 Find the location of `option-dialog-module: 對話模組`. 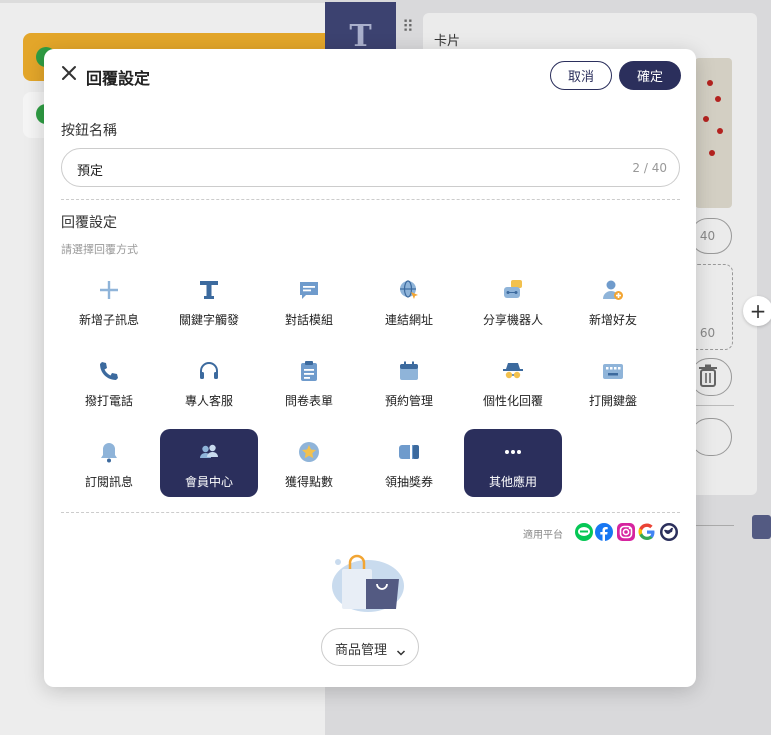

option-dialog-module: 對話模組 is located at coordinates (309, 301).